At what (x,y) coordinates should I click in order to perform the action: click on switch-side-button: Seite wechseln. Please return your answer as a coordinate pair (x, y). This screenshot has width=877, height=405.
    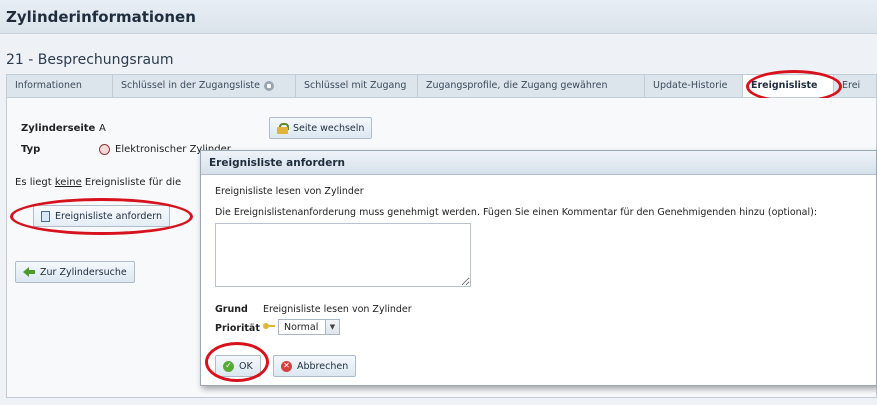
    Looking at the image, I should click on (321, 128).